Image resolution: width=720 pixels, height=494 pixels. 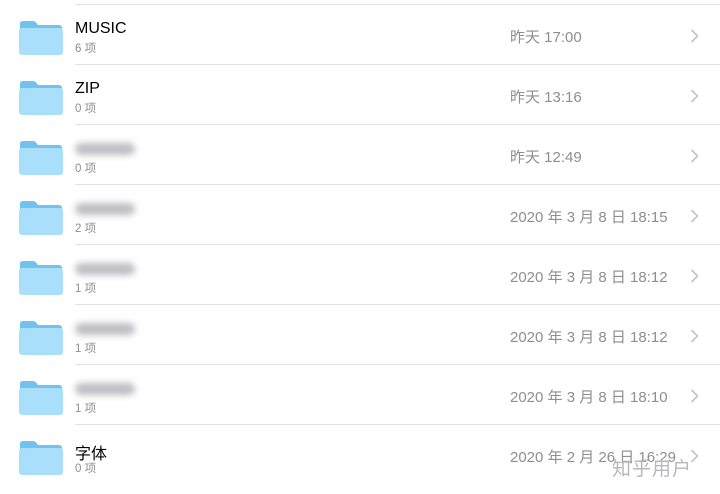 What do you see at coordinates (546, 97) in the screenshot?
I see `modified-date: 昨天 13:16` at bounding box center [546, 97].